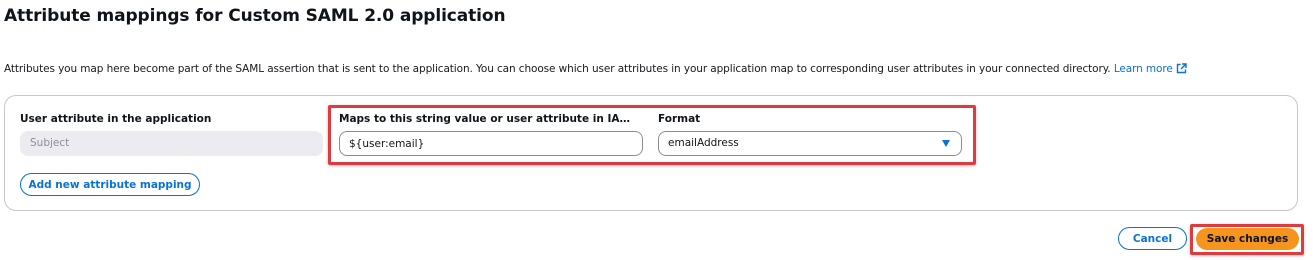 The width and height of the screenshot is (1313, 260). Describe the element at coordinates (1181, 70) in the screenshot. I see `external-link-icon` at that location.